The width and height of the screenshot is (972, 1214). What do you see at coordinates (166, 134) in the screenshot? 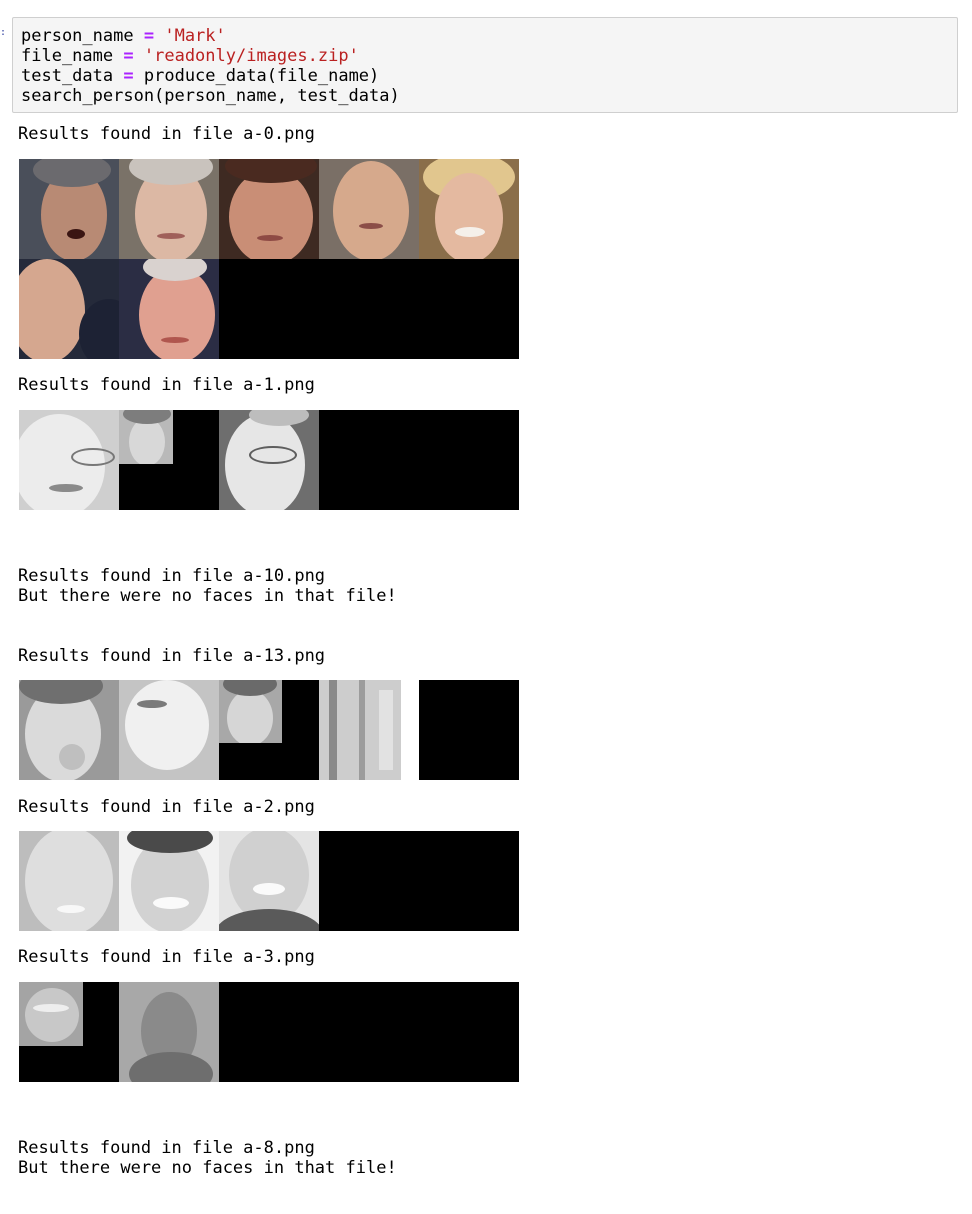
I see `result-heading: Results found in file a-0.png` at bounding box center [166, 134].